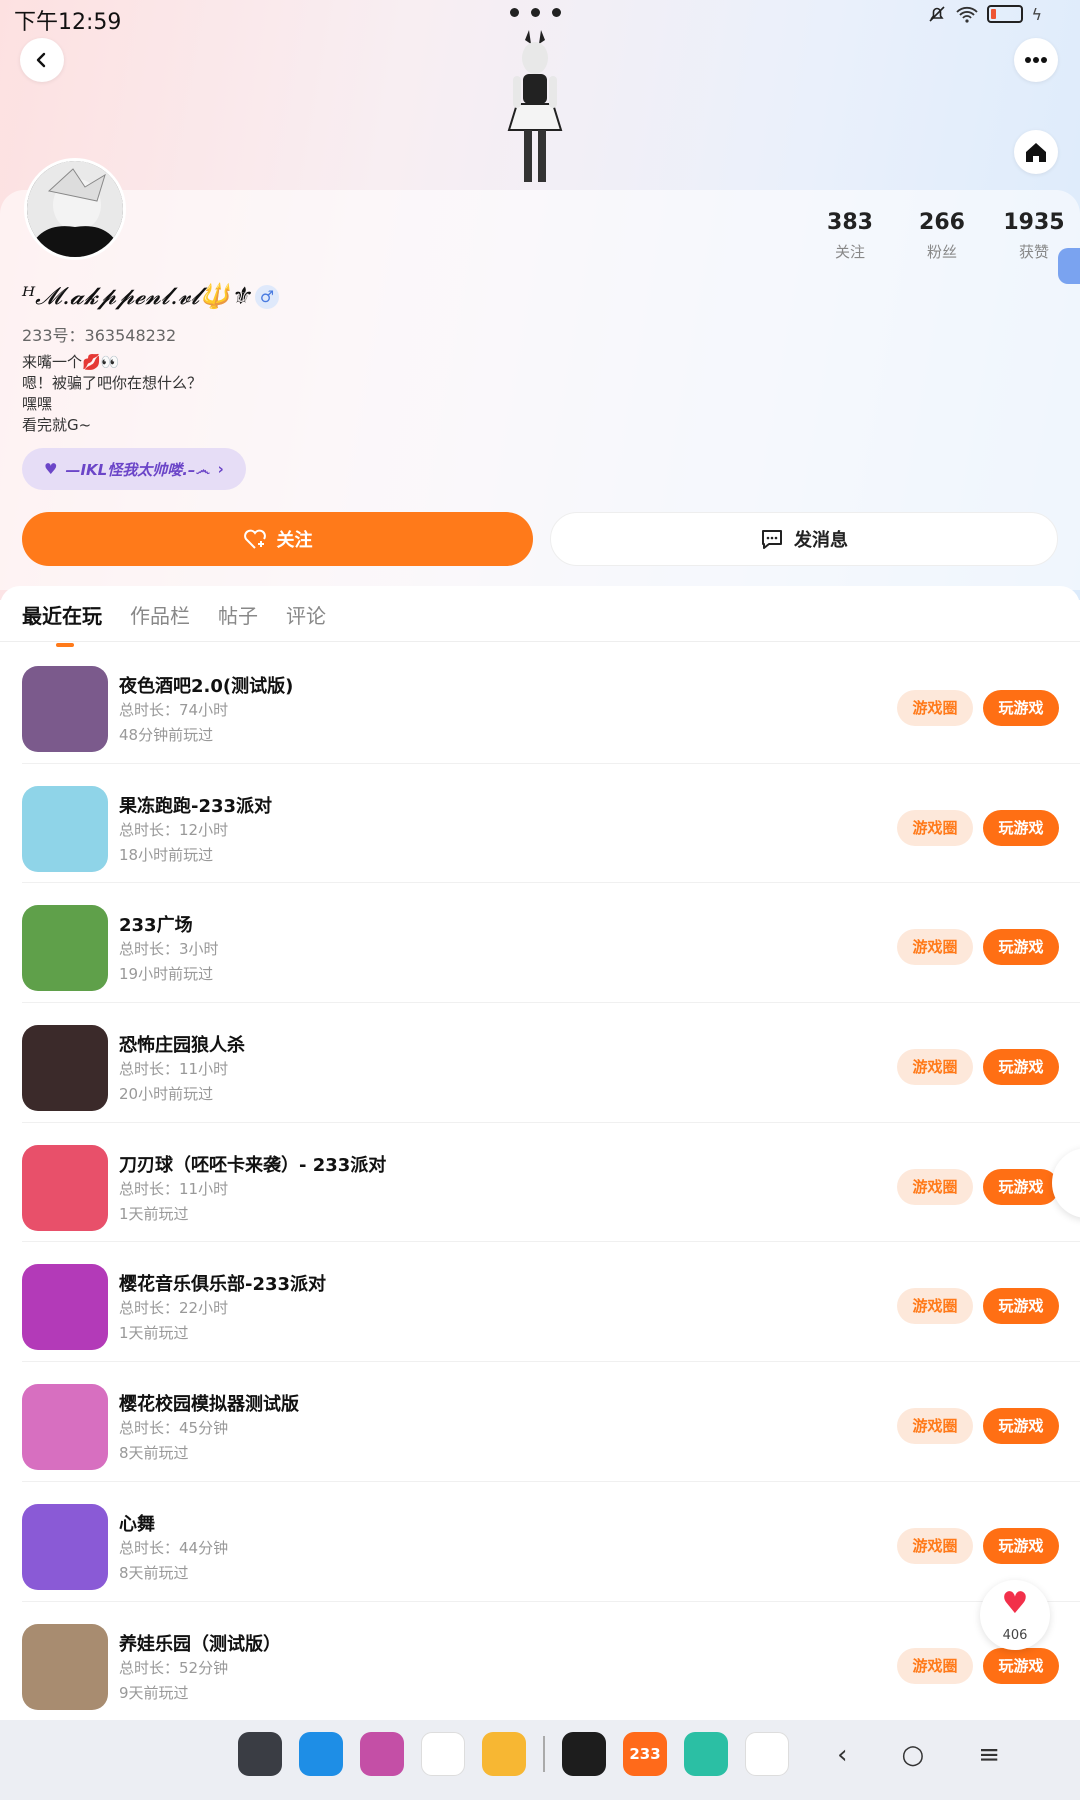 The image size is (1080, 1800). I want to click on 233-app-label: 233, so click(645, 1754).